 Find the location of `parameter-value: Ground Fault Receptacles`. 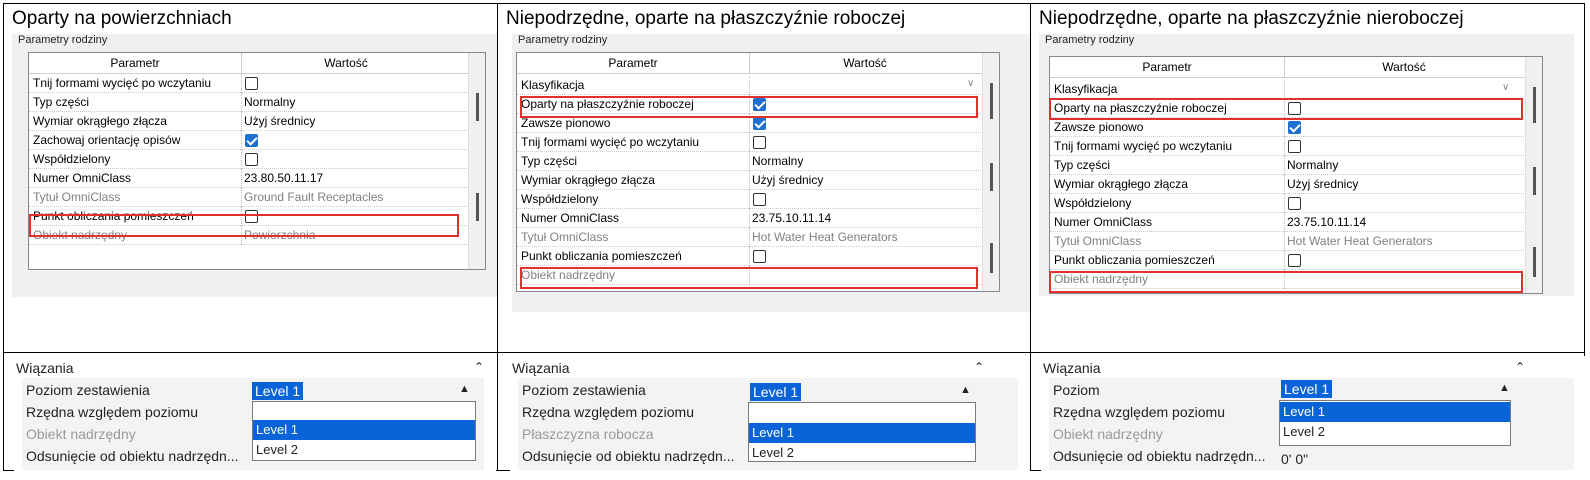

parameter-value: Ground Fault Receptacles is located at coordinates (313, 197).